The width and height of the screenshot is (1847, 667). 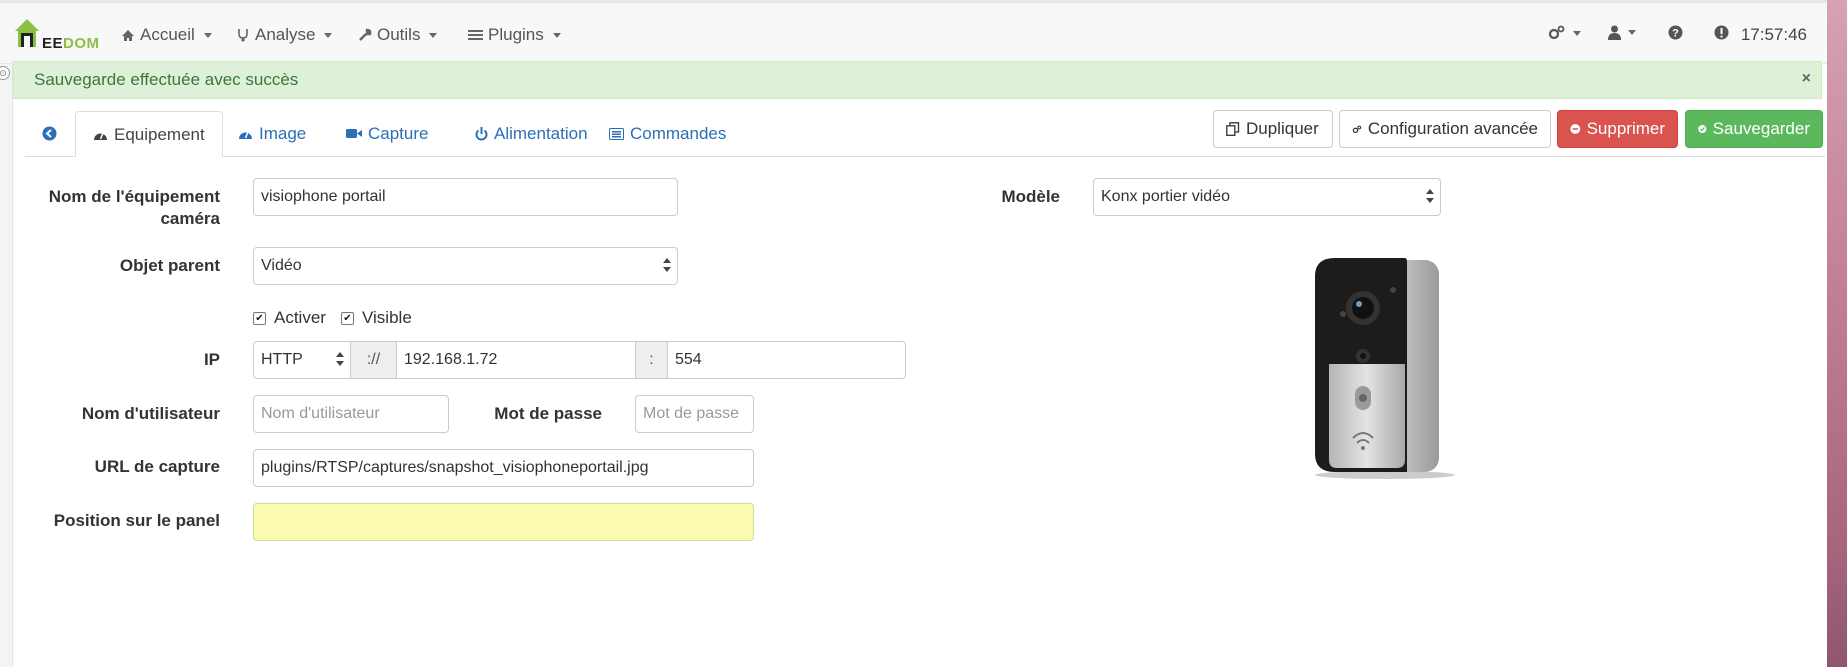 What do you see at coordinates (398, 133) in the screenshot?
I see `tab-capture-label: Capture` at bounding box center [398, 133].